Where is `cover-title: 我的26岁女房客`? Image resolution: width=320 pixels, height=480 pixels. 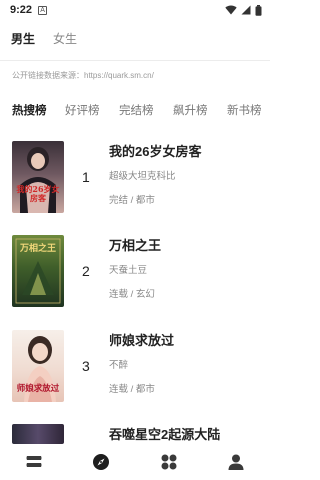
cover-title: 我的26岁女房客 is located at coordinates (38, 193).